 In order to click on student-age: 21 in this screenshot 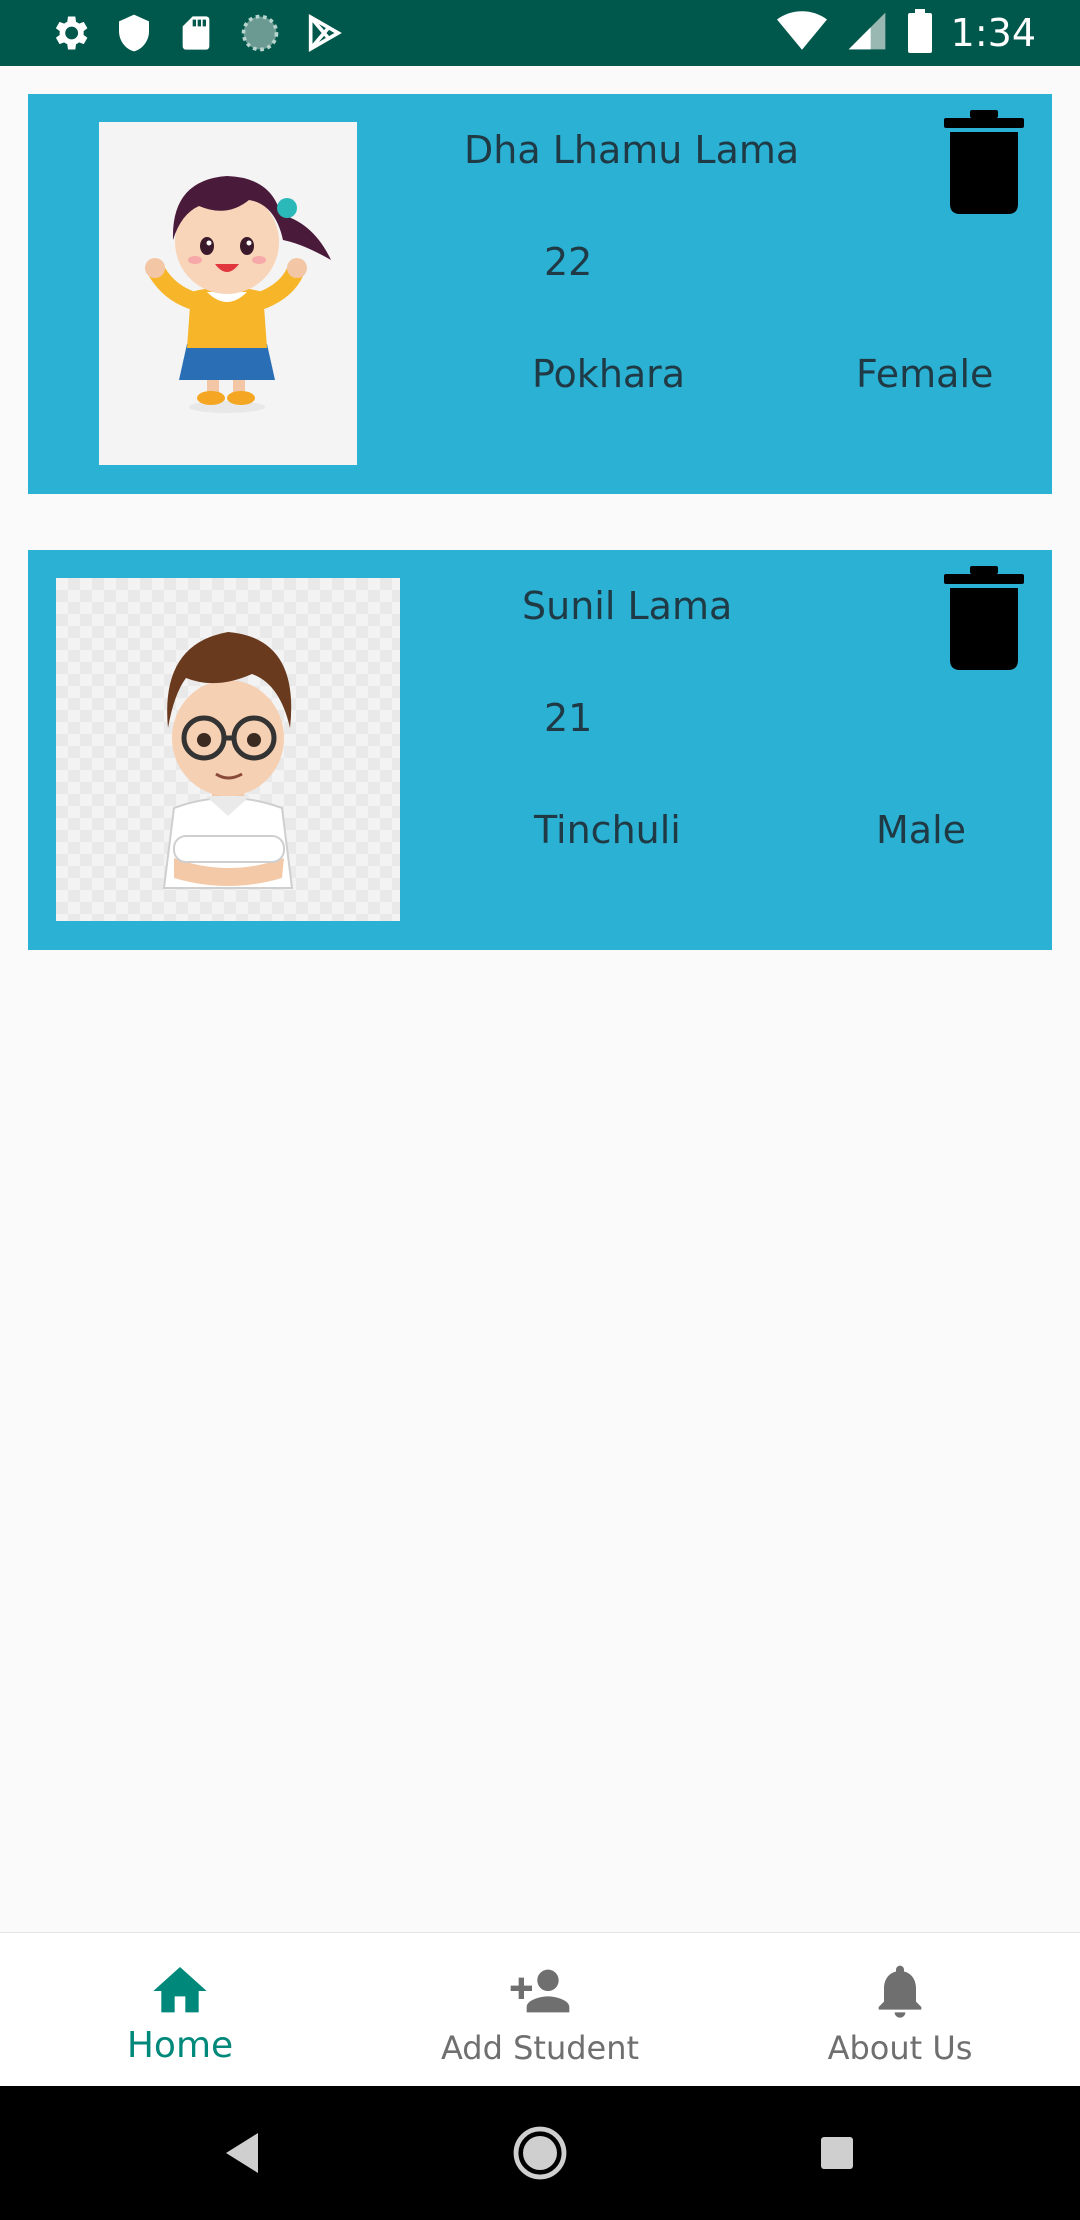, I will do `click(568, 718)`.